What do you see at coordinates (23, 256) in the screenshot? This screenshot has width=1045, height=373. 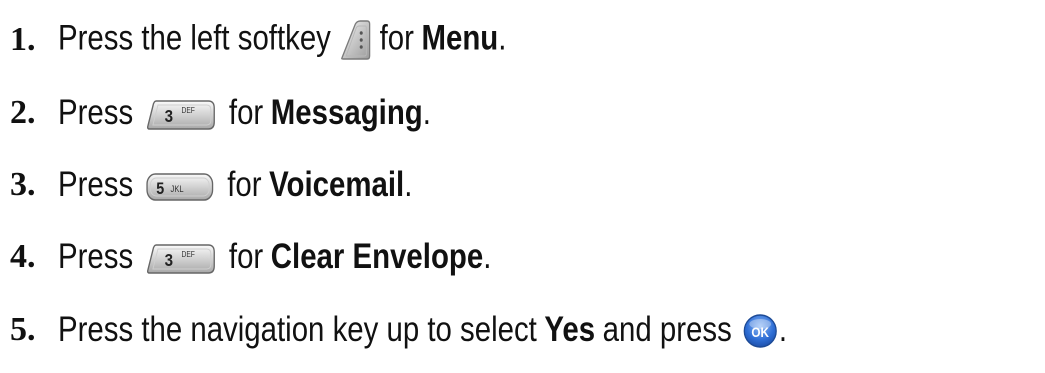 I see `step-number: 4.` at bounding box center [23, 256].